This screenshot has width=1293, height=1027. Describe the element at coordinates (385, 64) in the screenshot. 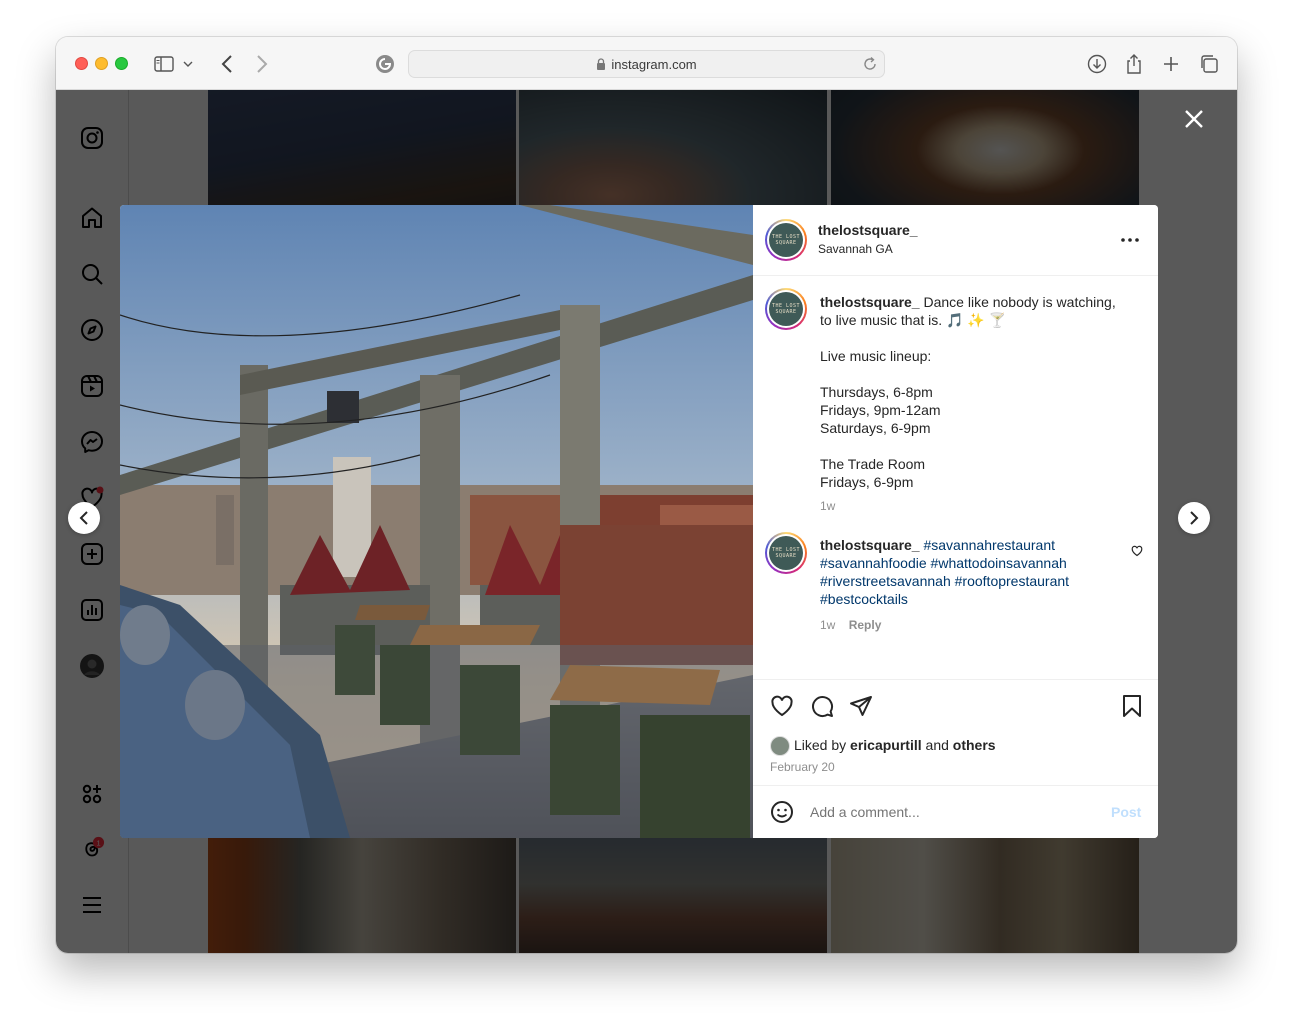

I see `site-favicon-icon` at that location.